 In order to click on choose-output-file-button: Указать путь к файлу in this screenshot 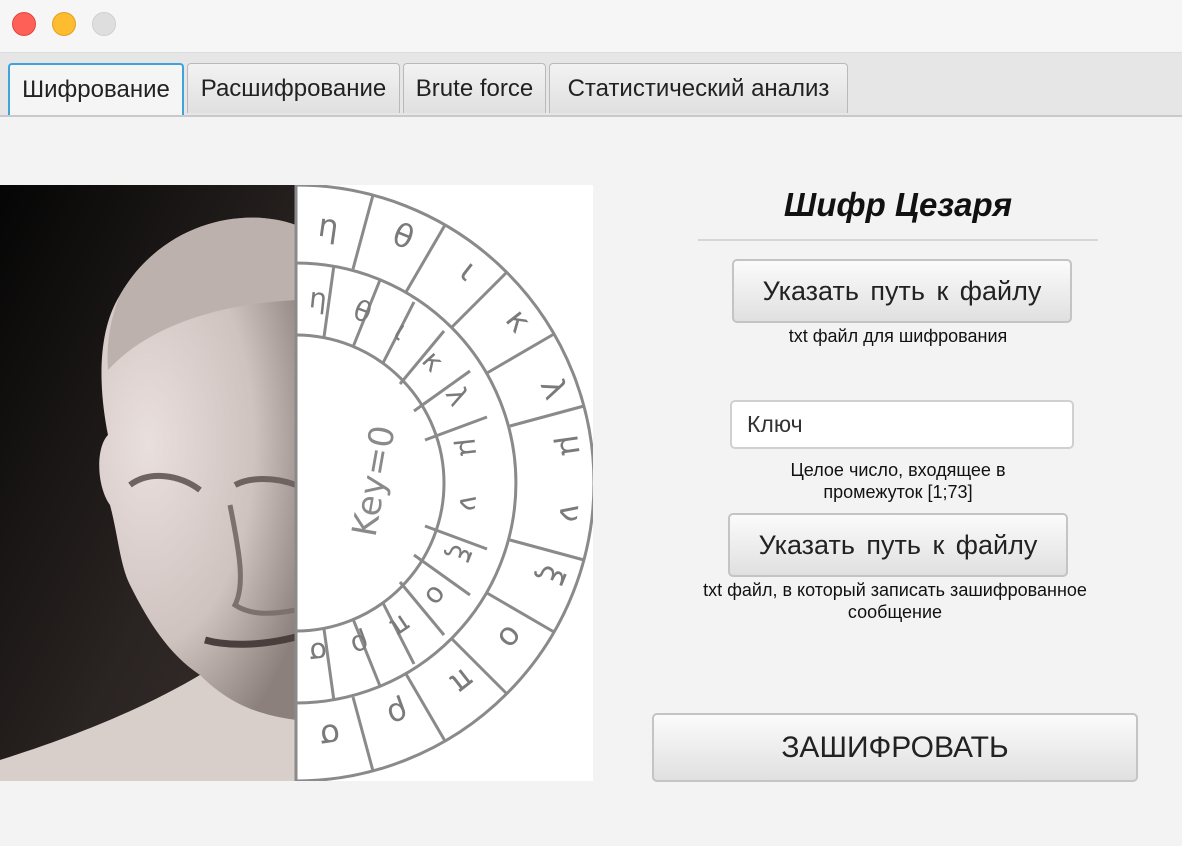, I will do `click(898, 545)`.